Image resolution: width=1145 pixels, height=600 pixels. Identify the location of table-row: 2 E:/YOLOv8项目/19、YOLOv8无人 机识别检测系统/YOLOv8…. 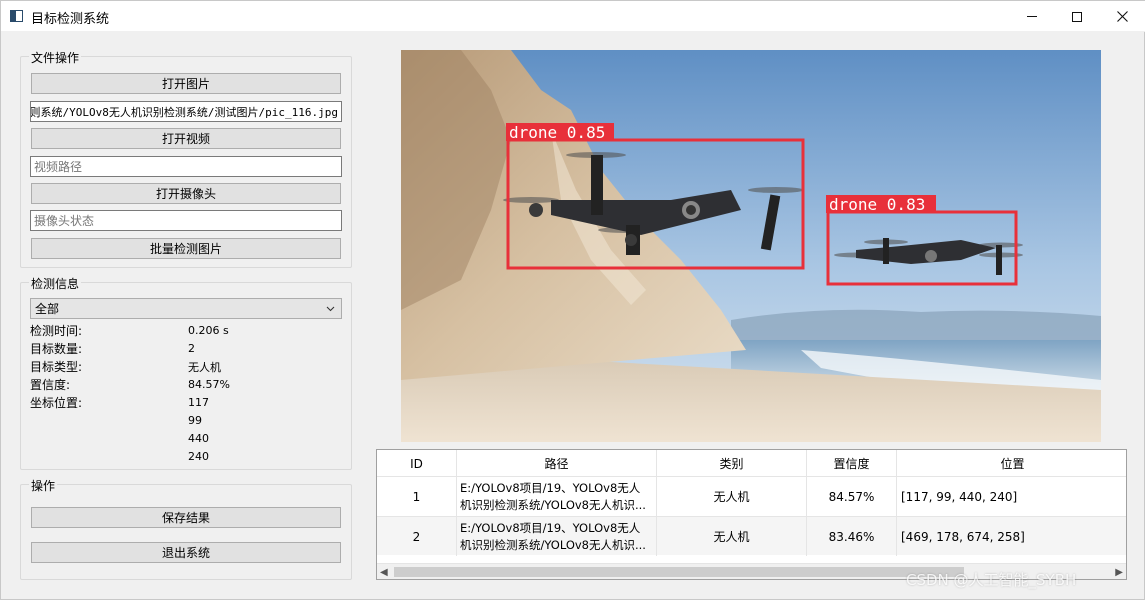
(751, 536).